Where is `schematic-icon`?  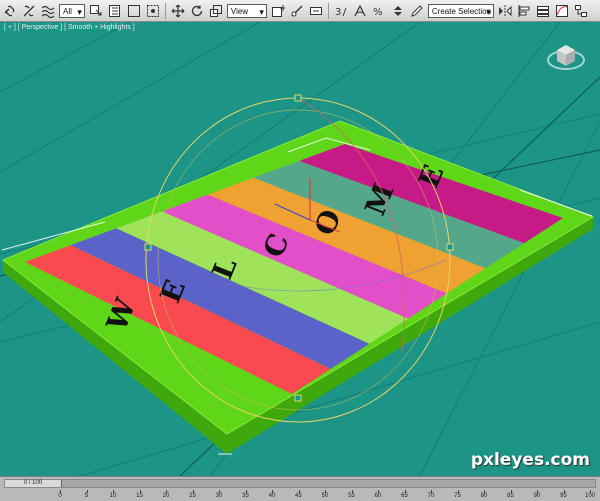 schematic-icon is located at coordinates (581, 11).